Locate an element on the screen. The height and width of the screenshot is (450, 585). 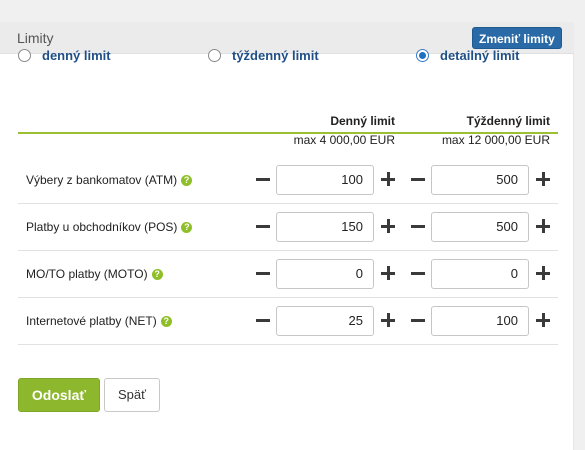
back-button: Späť is located at coordinates (132, 395).